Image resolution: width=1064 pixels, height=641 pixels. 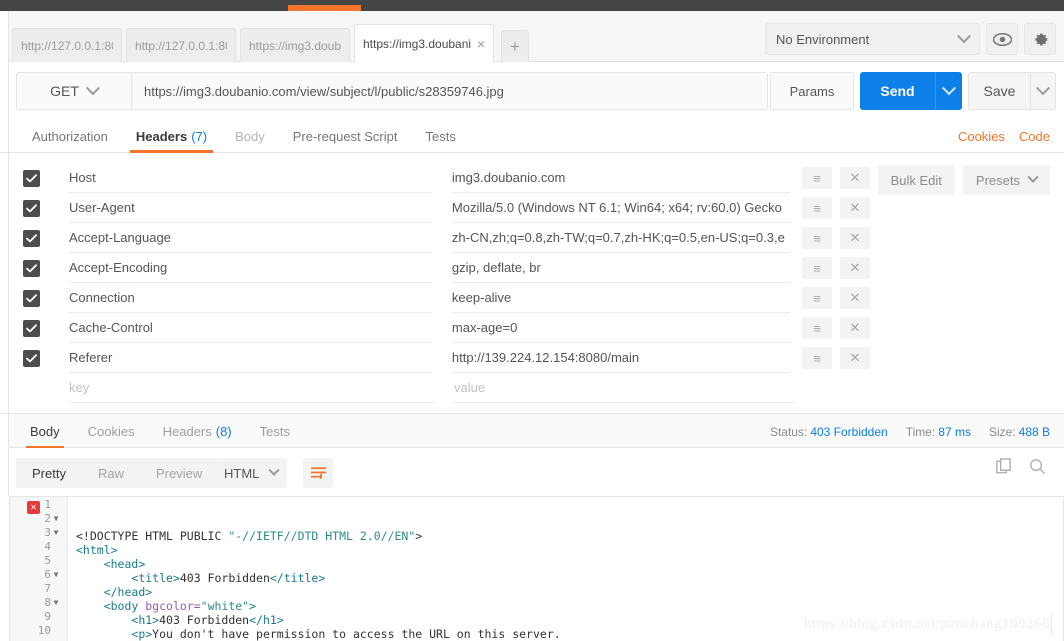 I want to click on bulk-edit-button: Bulk Edit, so click(x=916, y=180).